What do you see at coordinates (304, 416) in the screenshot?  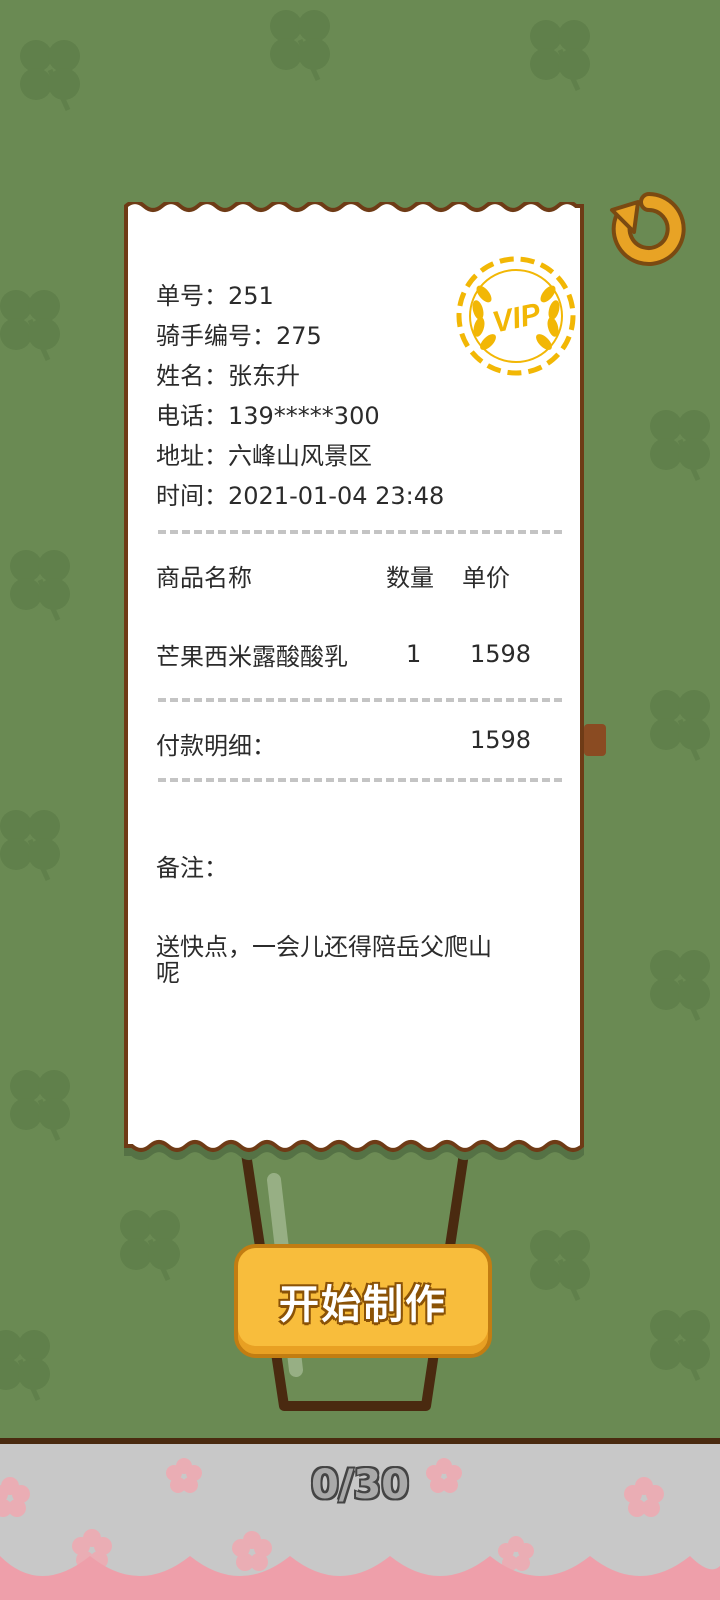 I see `phone-value: 139*****300` at bounding box center [304, 416].